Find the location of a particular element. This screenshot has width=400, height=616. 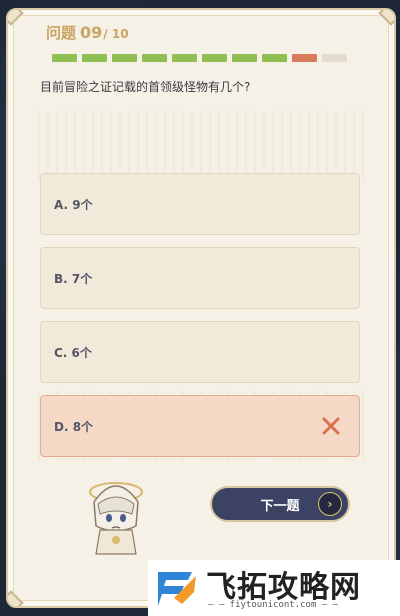

progress-segment-wrong is located at coordinates (304, 58).